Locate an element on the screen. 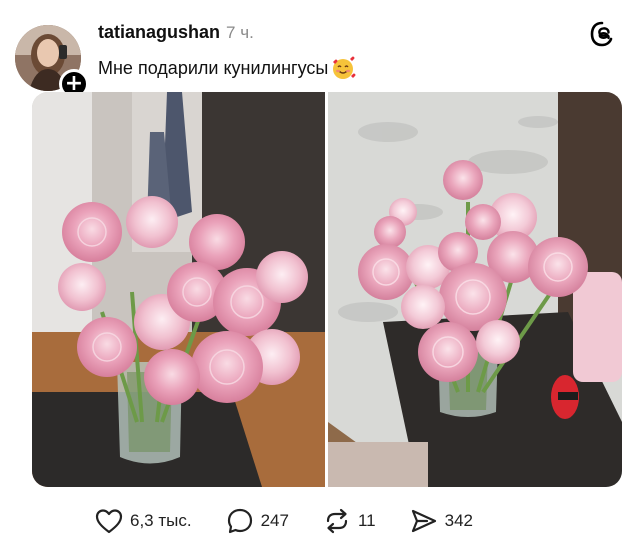 The width and height of the screenshot is (640, 548). repost-arrows-icon is located at coordinates (337, 521).